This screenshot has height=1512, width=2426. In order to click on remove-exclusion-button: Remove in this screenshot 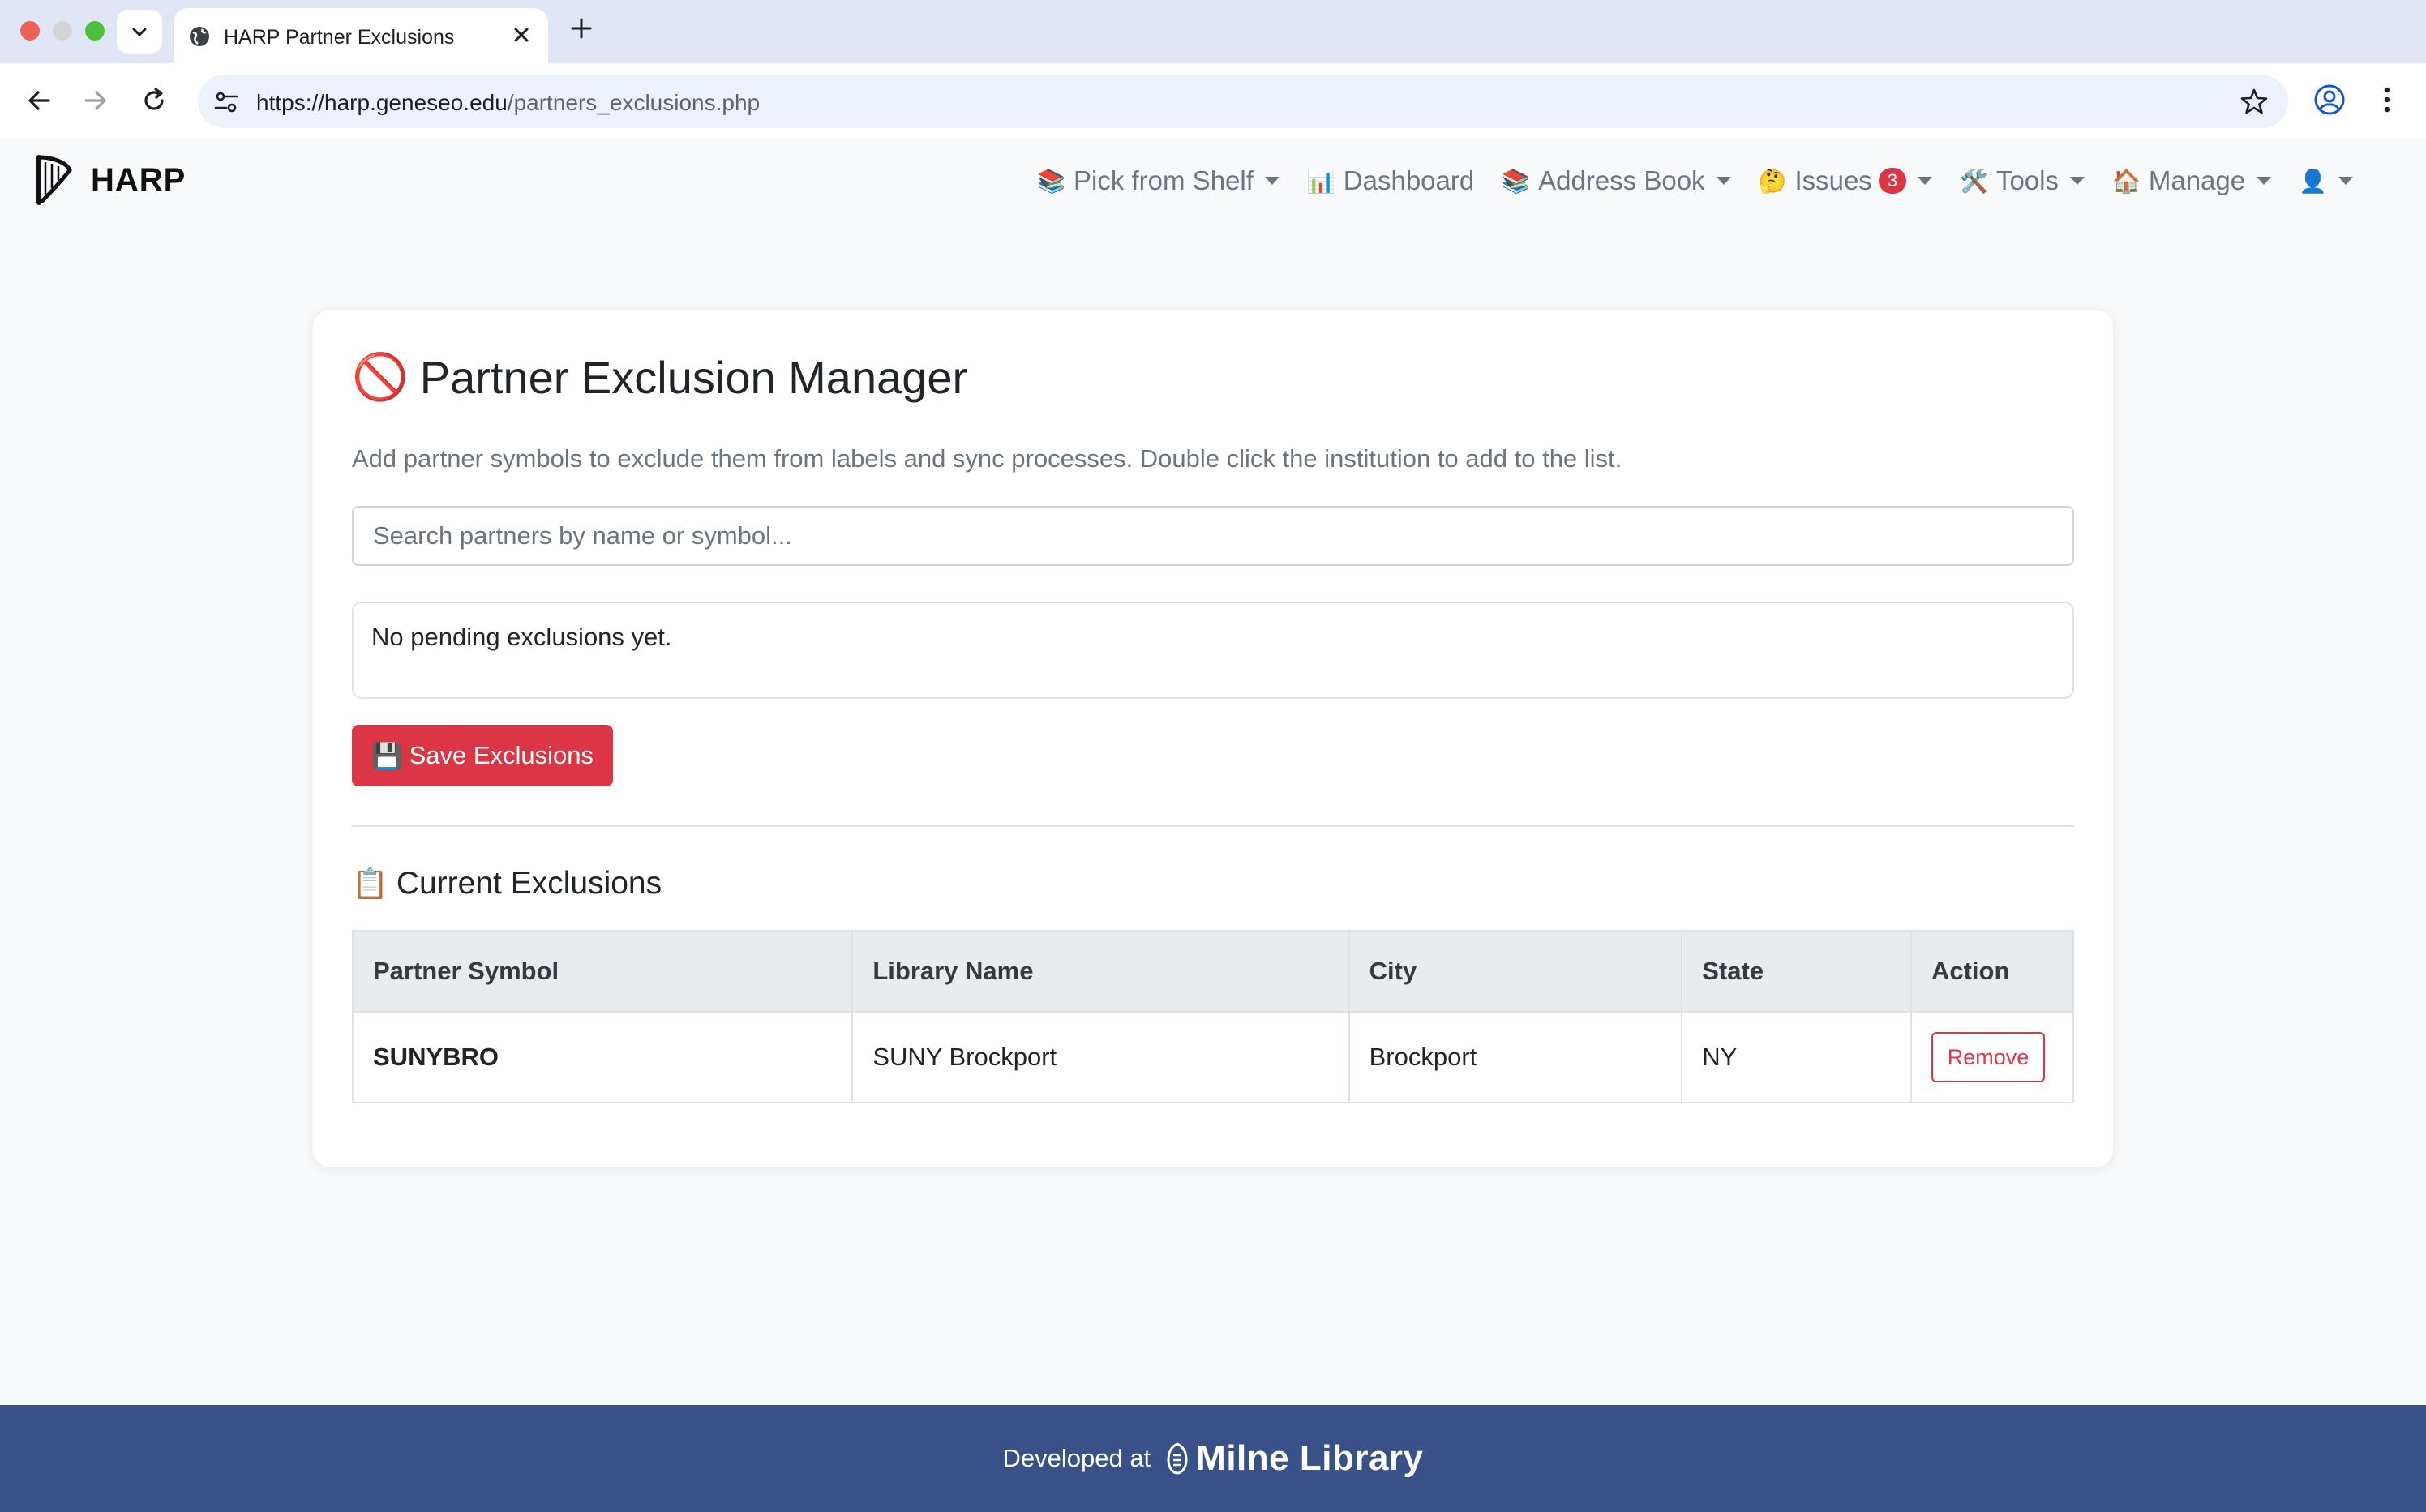, I will do `click(1988, 1057)`.